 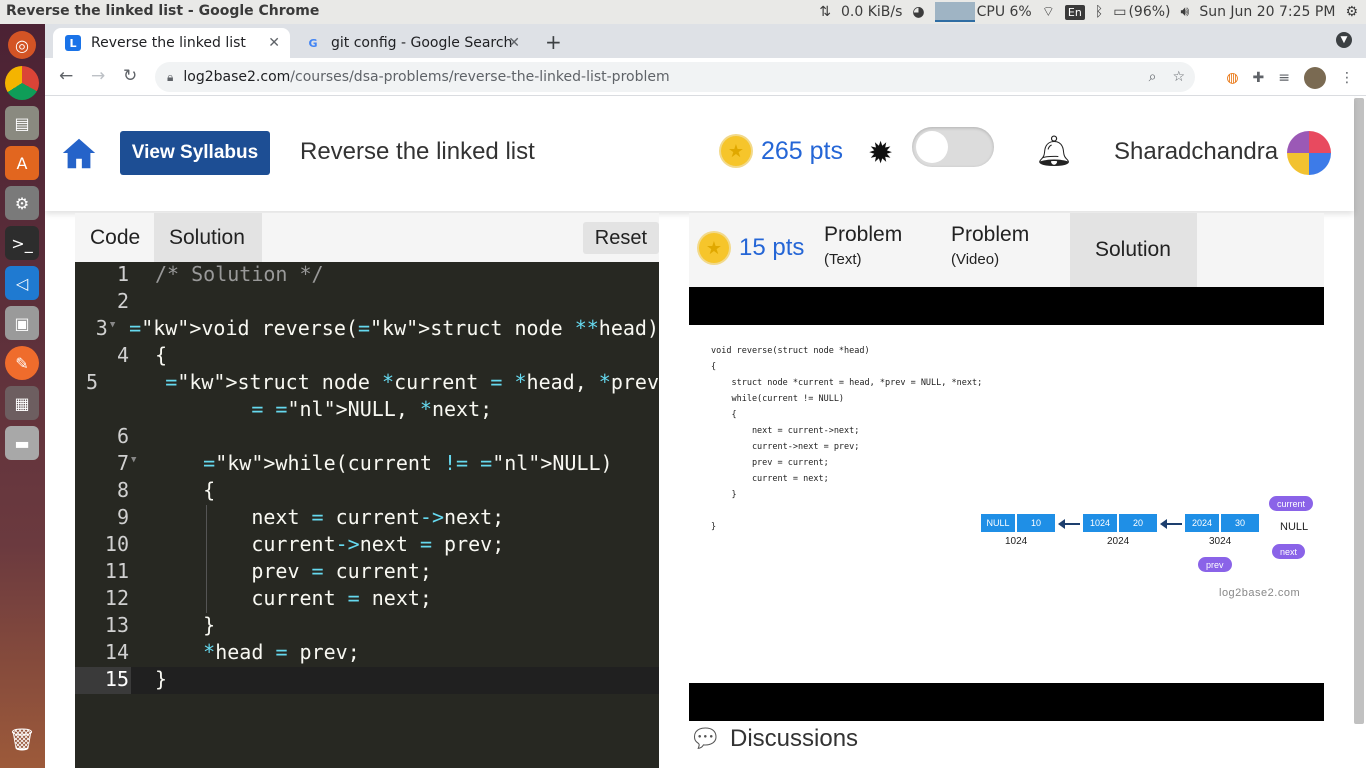 I want to click on code-line: 6, so click(x=367, y=437).